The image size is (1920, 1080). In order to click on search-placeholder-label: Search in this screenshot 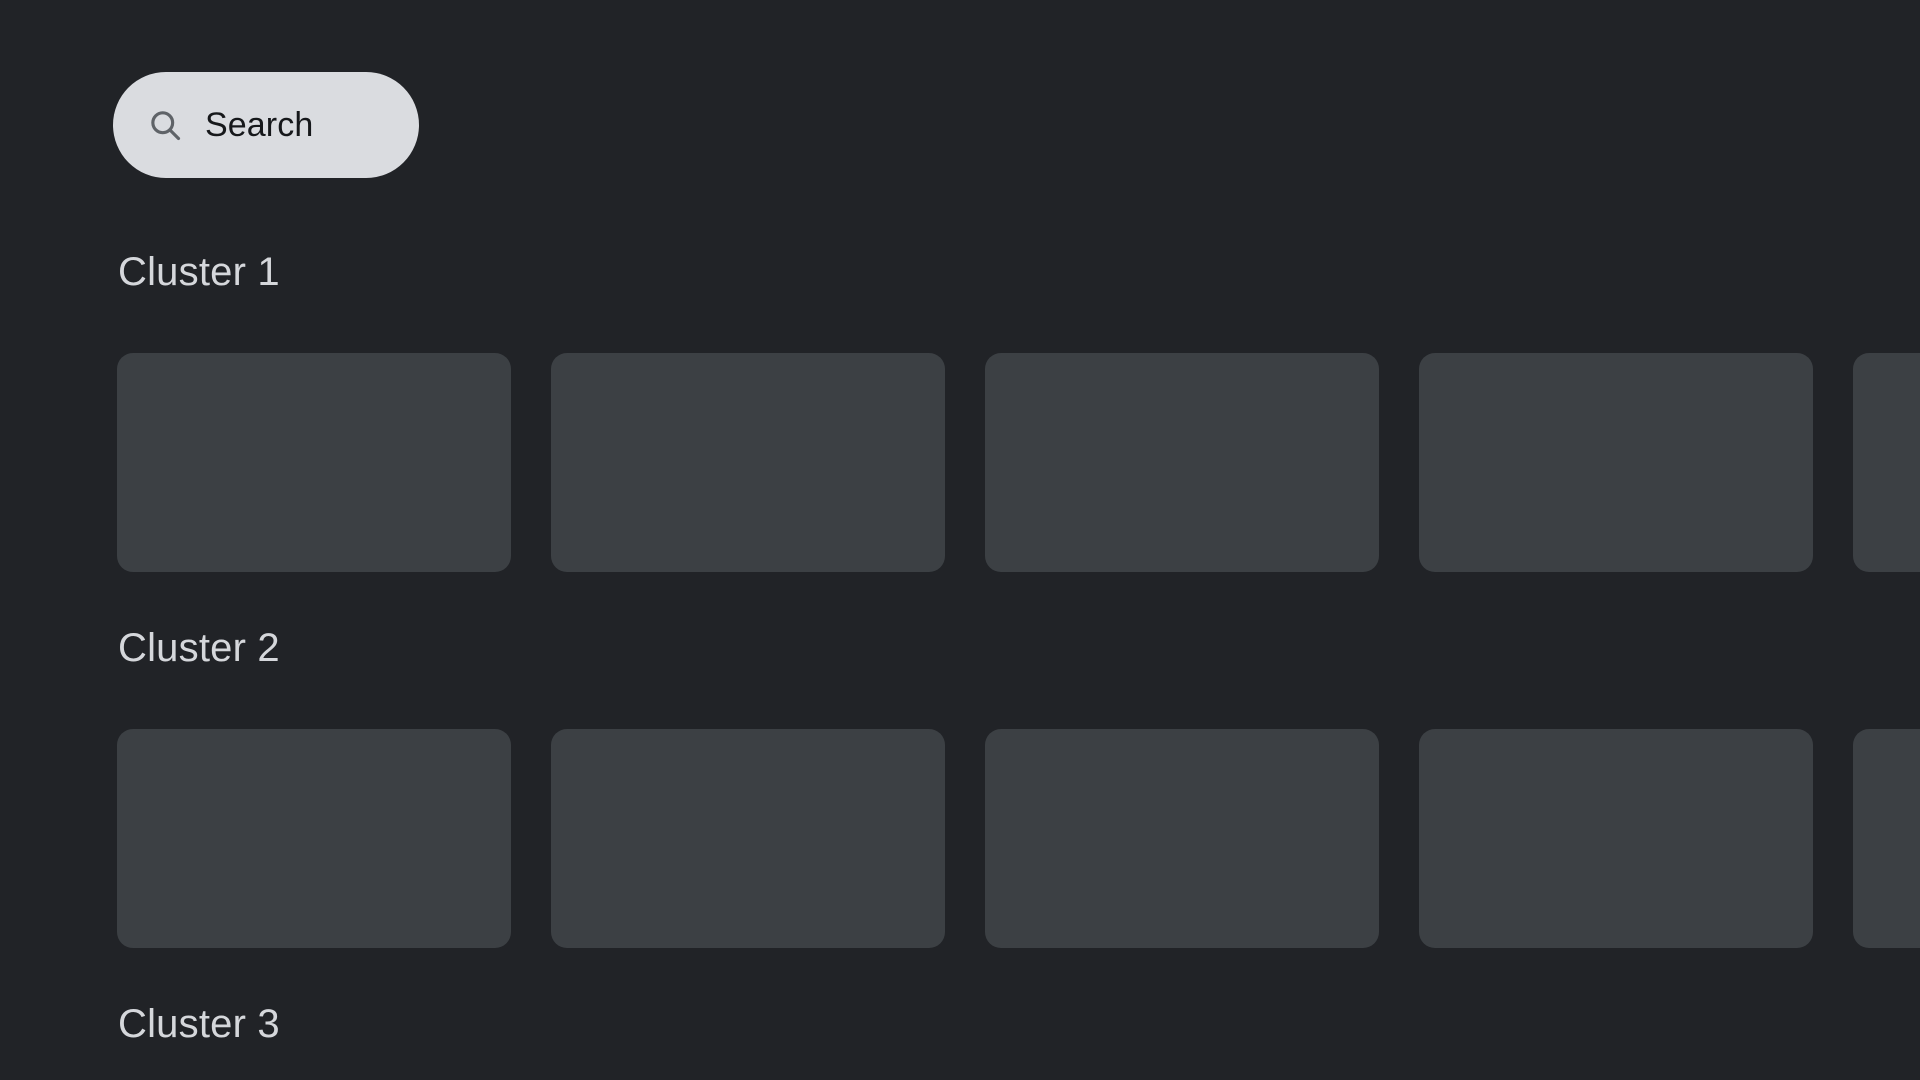, I will do `click(259, 125)`.